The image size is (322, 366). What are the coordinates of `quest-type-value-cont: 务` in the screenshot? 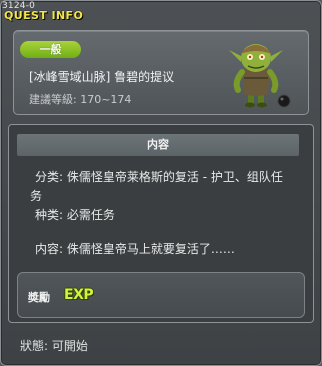 It's located at (36, 196).